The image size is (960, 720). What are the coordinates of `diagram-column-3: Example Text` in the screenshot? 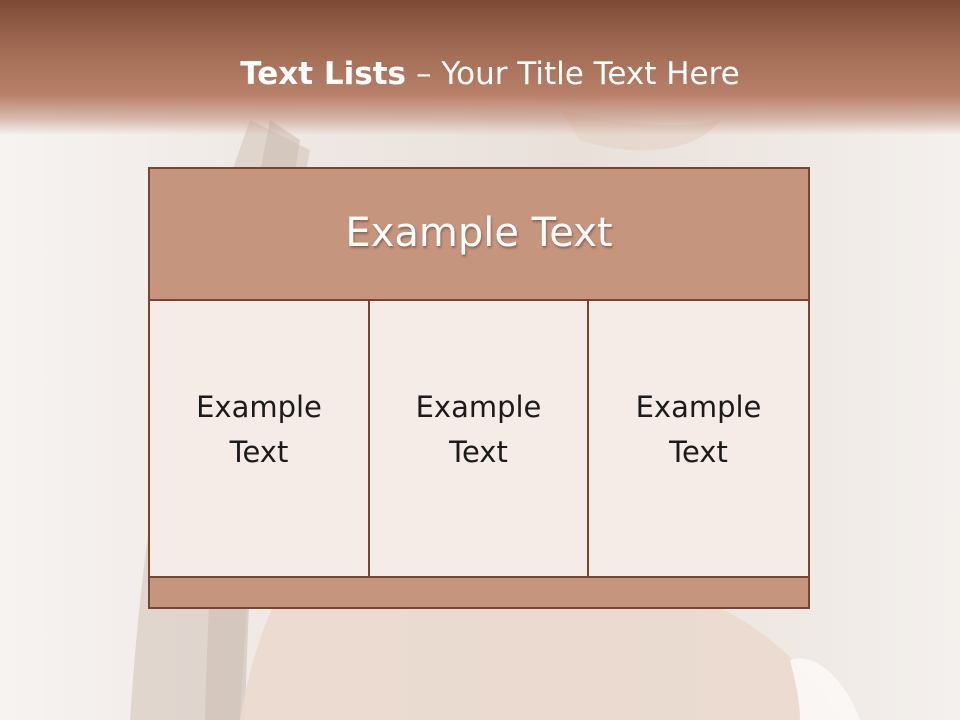 It's located at (698, 438).